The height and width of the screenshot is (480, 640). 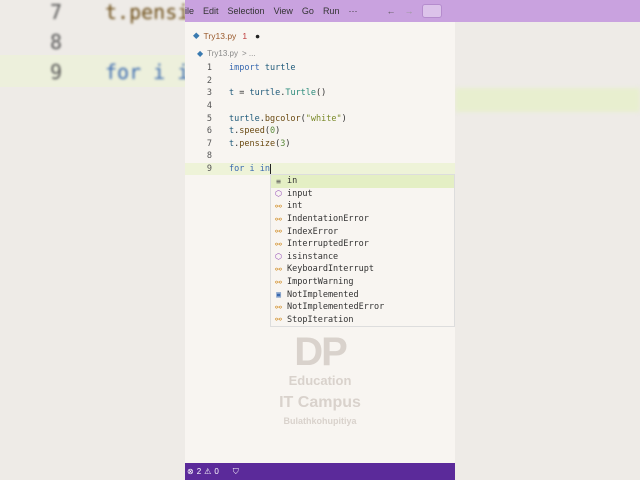 I want to click on problems-indicator: ⊗ 2 ⚠ 0, so click(x=203, y=471).